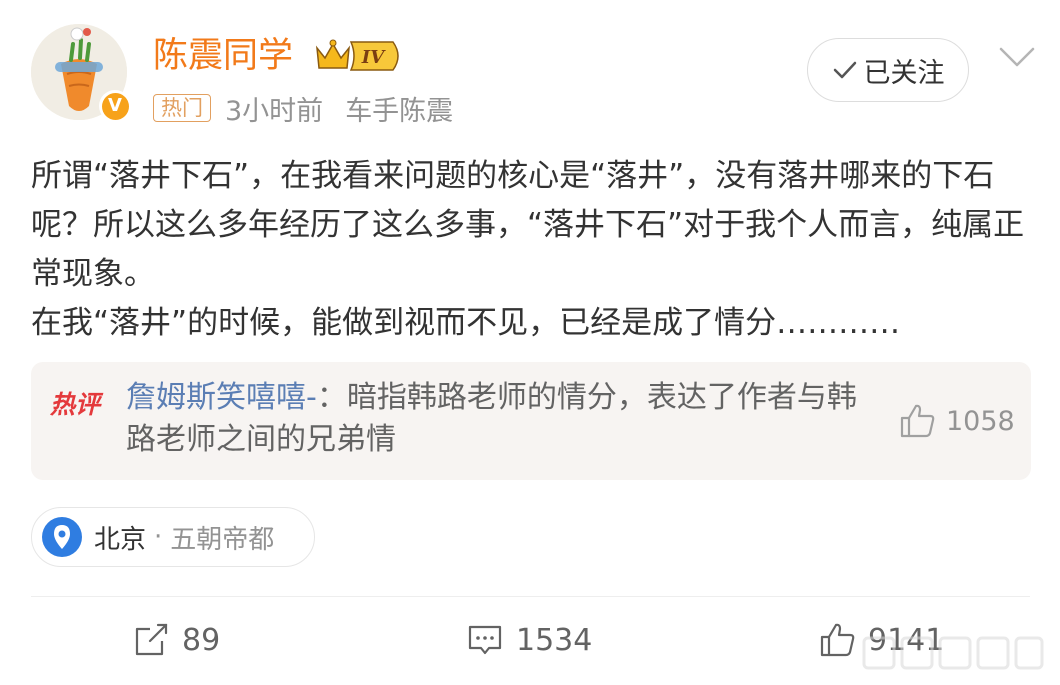 This screenshot has height=685, width=1060. Describe the element at coordinates (222, 539) in the screenshot. I see `location-description: 五朝帝都` at that location.